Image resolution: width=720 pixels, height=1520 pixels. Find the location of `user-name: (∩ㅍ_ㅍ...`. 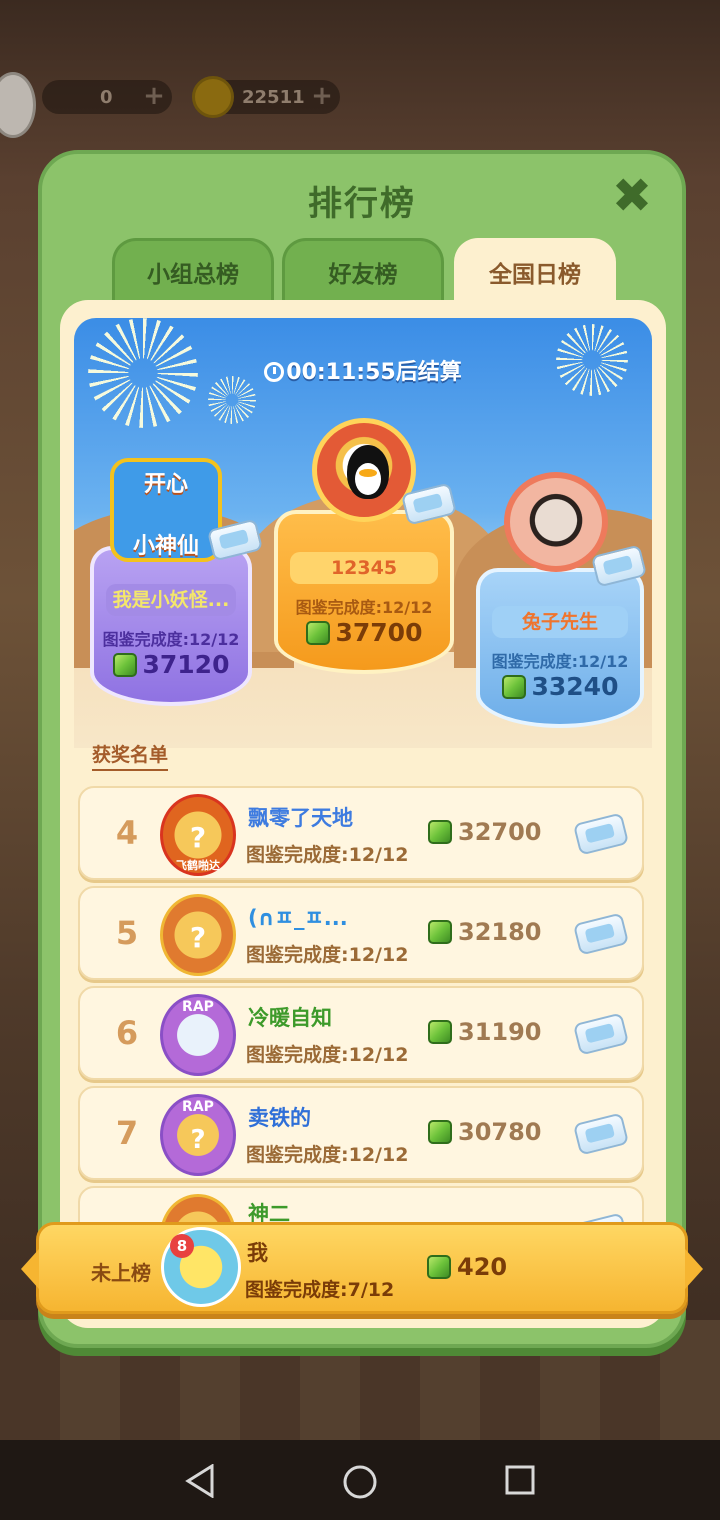

user-name: (∩ㅍ_ㅍ... is located at coordinates (298, 918).